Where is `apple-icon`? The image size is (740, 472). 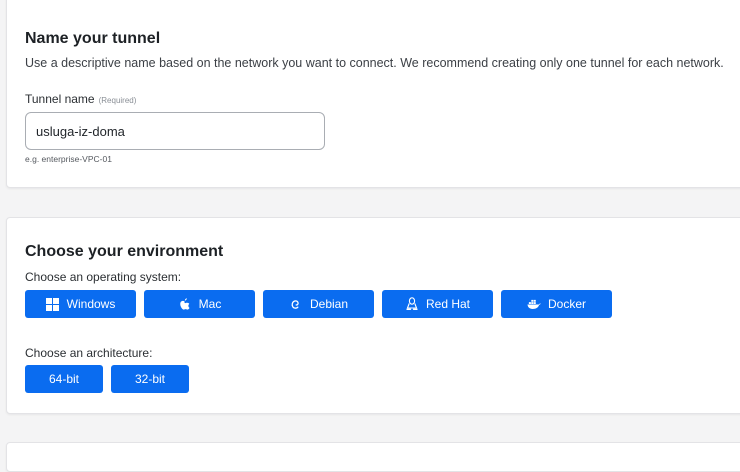
apple-icon is located at coordinates (185, 304).